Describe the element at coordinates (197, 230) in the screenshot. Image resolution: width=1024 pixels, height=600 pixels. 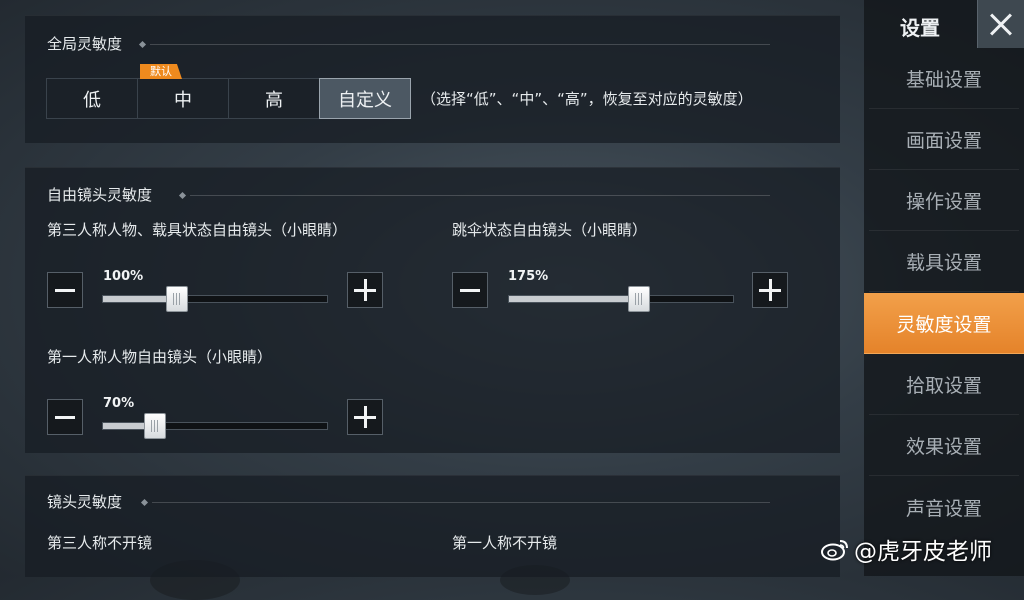
I see `slider-label-third-person: 第三人称人物、载具状态自由镜头（小眼睛）` at that location.